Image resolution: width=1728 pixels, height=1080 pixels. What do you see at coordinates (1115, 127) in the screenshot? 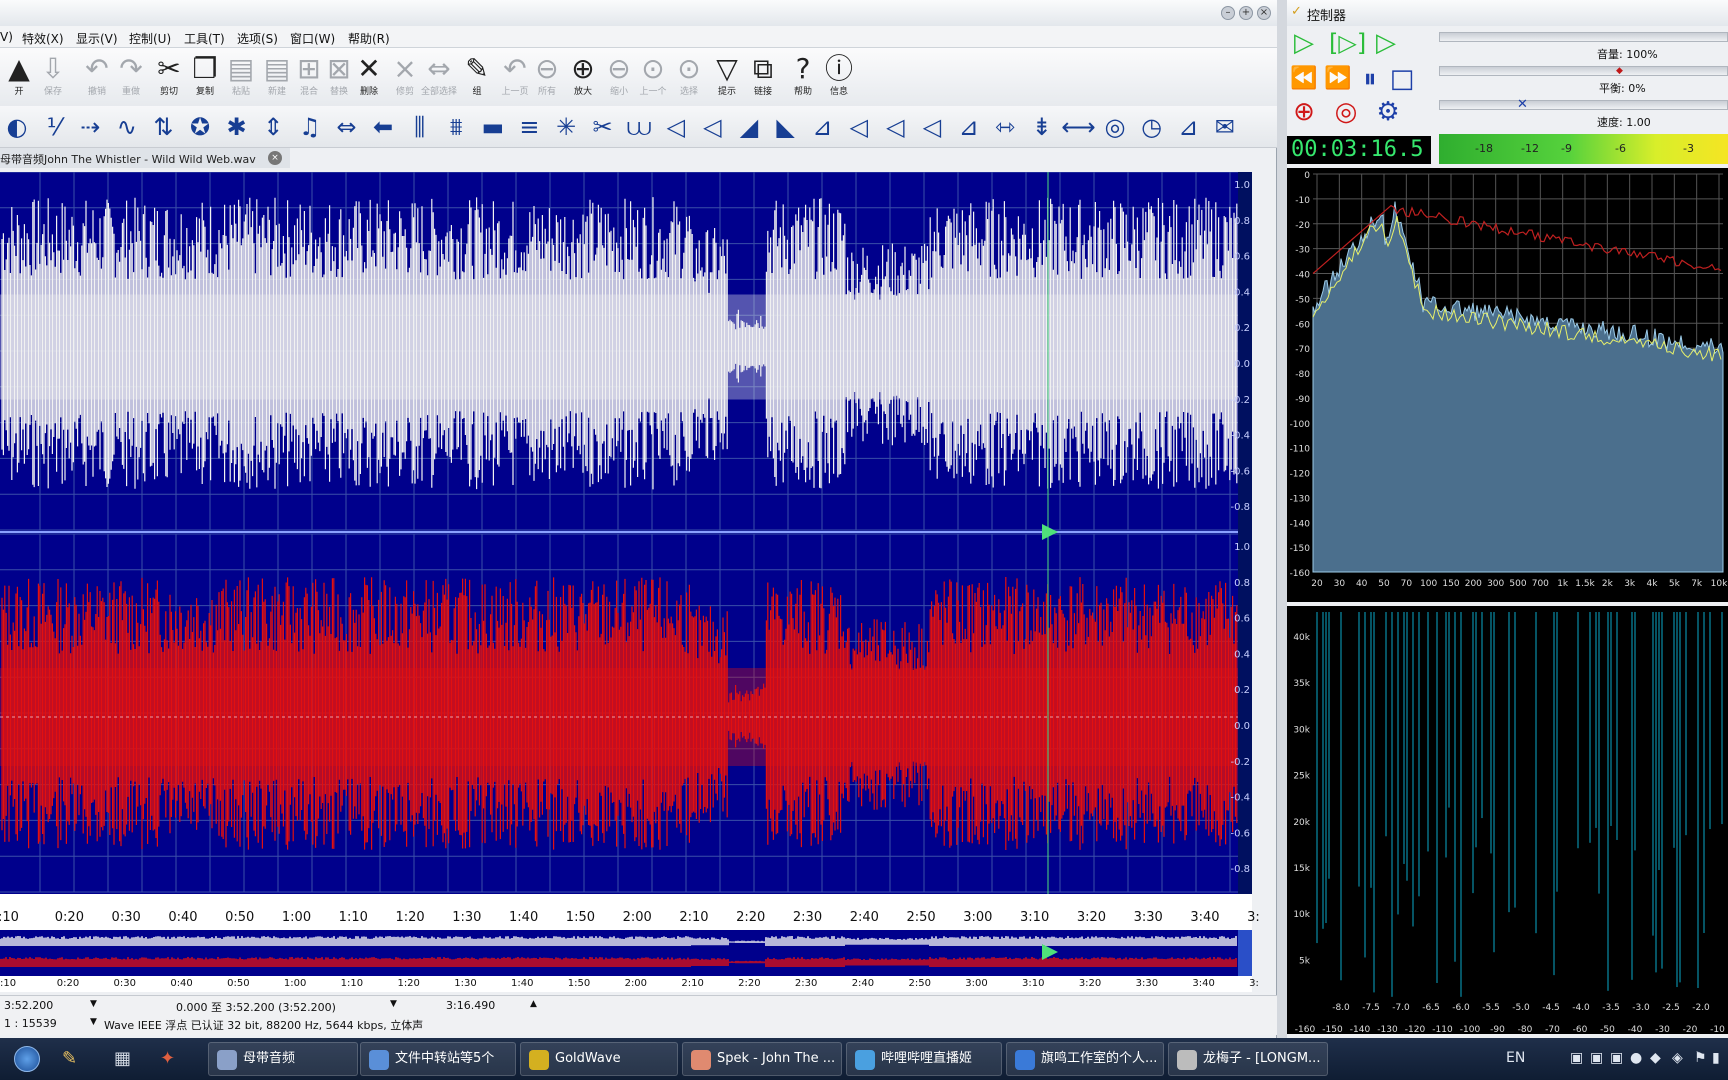
I see `effect-30-icon: ◎` at bounding box center [1115, 127].